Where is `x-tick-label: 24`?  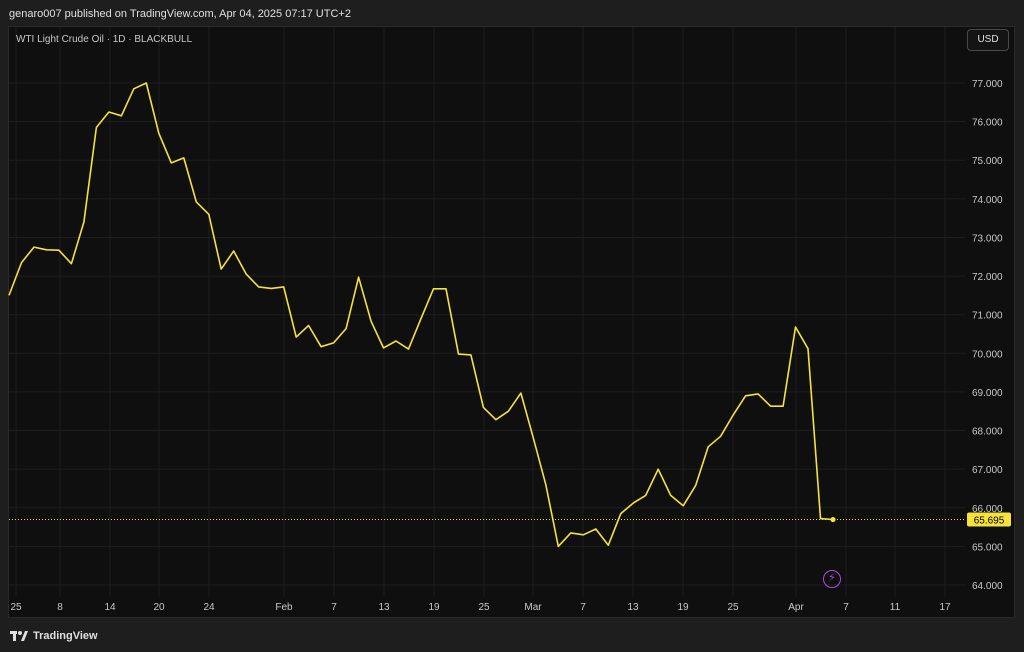 x-tick-label: 24 is located at coordinates (209, 607).